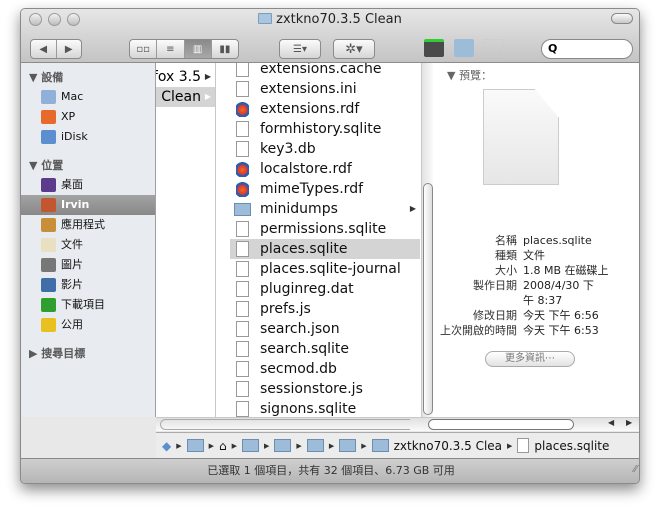  I want to click on sidebar-item-label: 應用程式, so click(83, 224).